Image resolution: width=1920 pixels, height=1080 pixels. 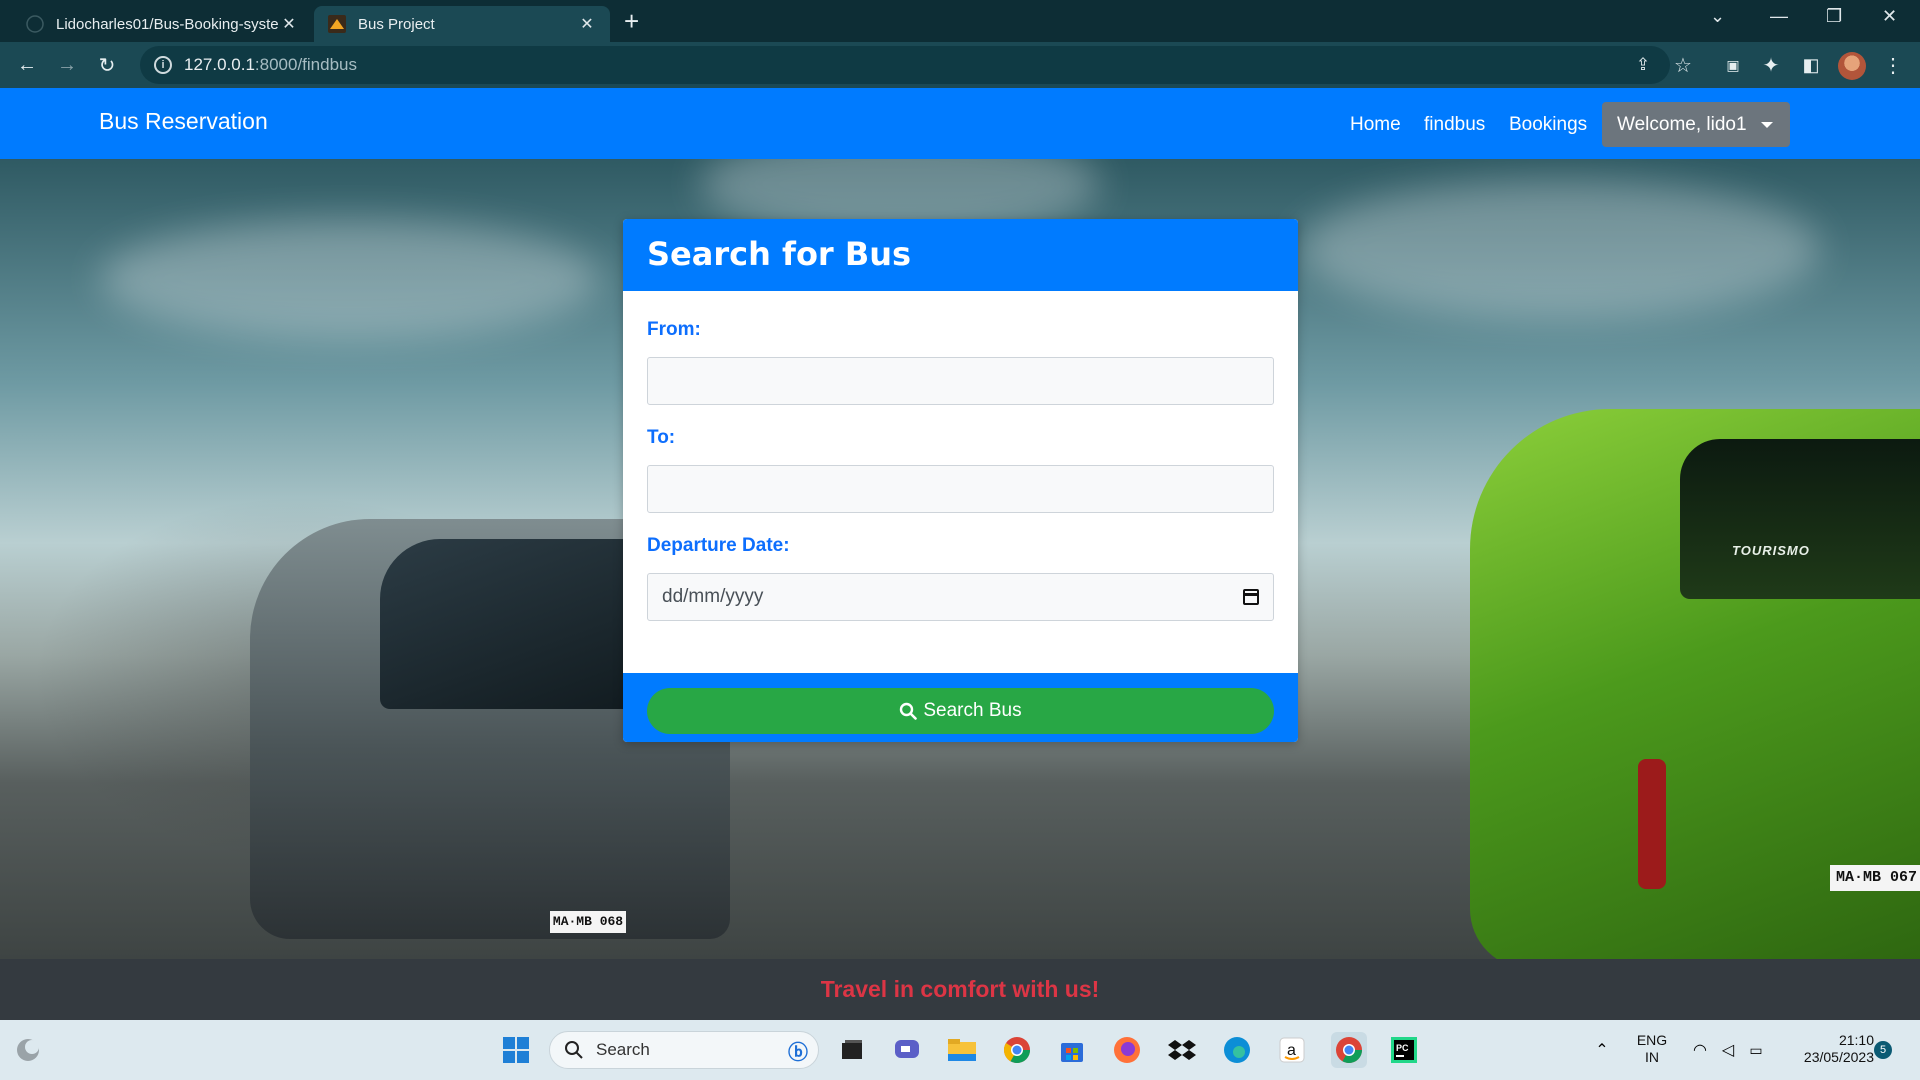 I want to click on amazon-icon: a, so click(x=1292, y=1050).